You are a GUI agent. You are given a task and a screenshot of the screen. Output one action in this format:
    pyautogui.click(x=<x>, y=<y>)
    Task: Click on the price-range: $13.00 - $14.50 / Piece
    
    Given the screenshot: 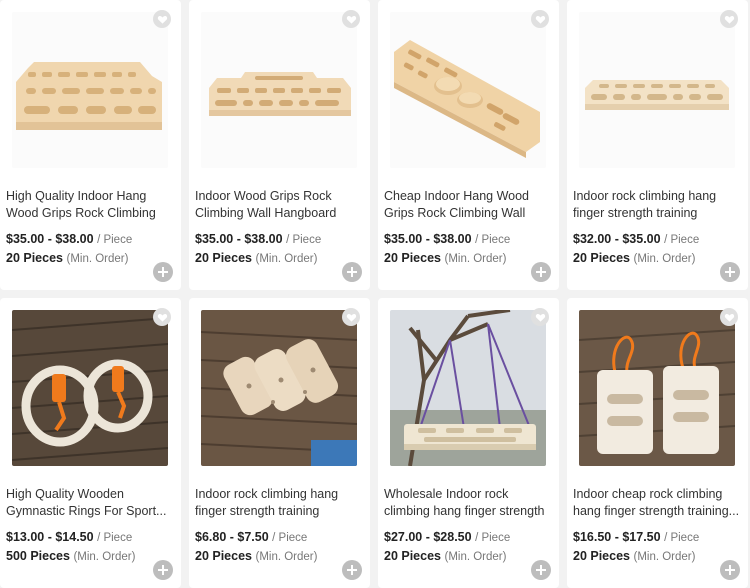 What is the action you would take?
    pyautogui.click(x=69, y=537)
    